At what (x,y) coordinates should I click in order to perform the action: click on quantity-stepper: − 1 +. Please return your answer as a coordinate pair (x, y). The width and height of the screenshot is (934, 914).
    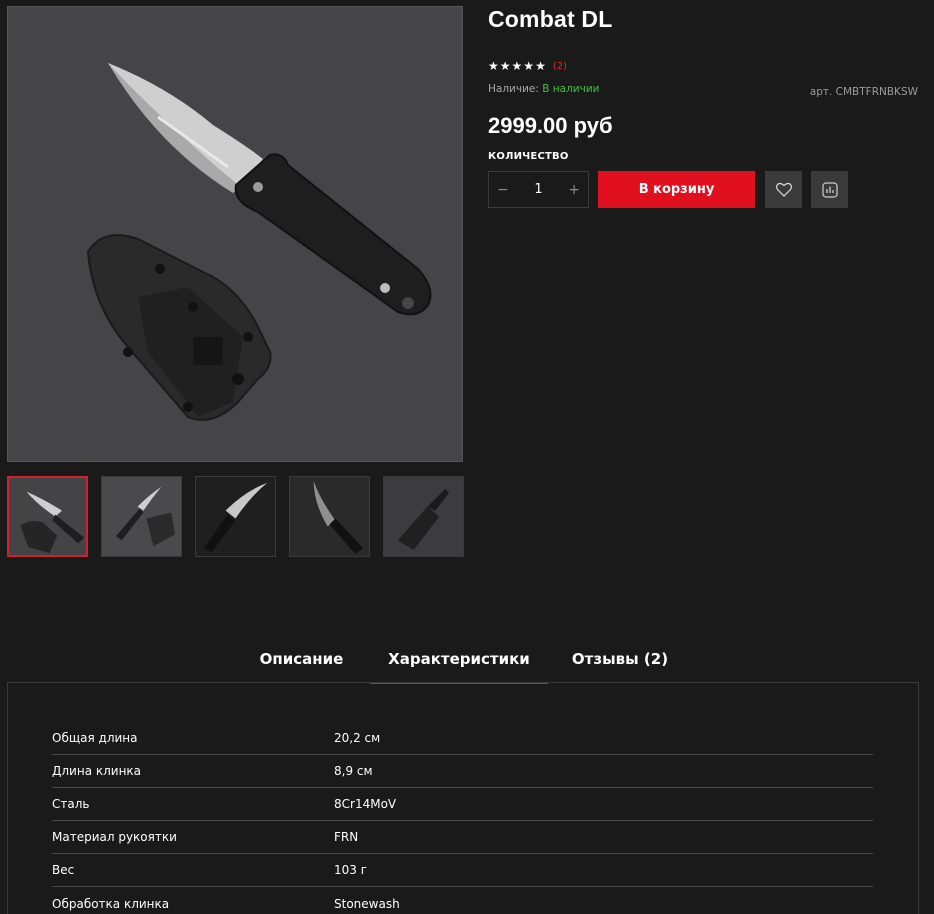
    Looking at the image, I should click on (538, 189).